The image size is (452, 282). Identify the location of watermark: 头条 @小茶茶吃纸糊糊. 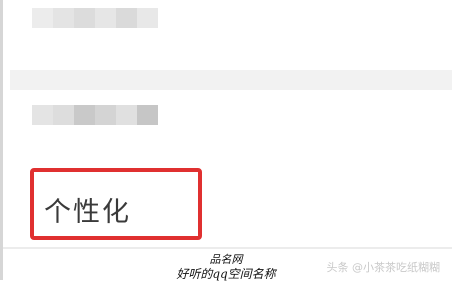
(383, 267).